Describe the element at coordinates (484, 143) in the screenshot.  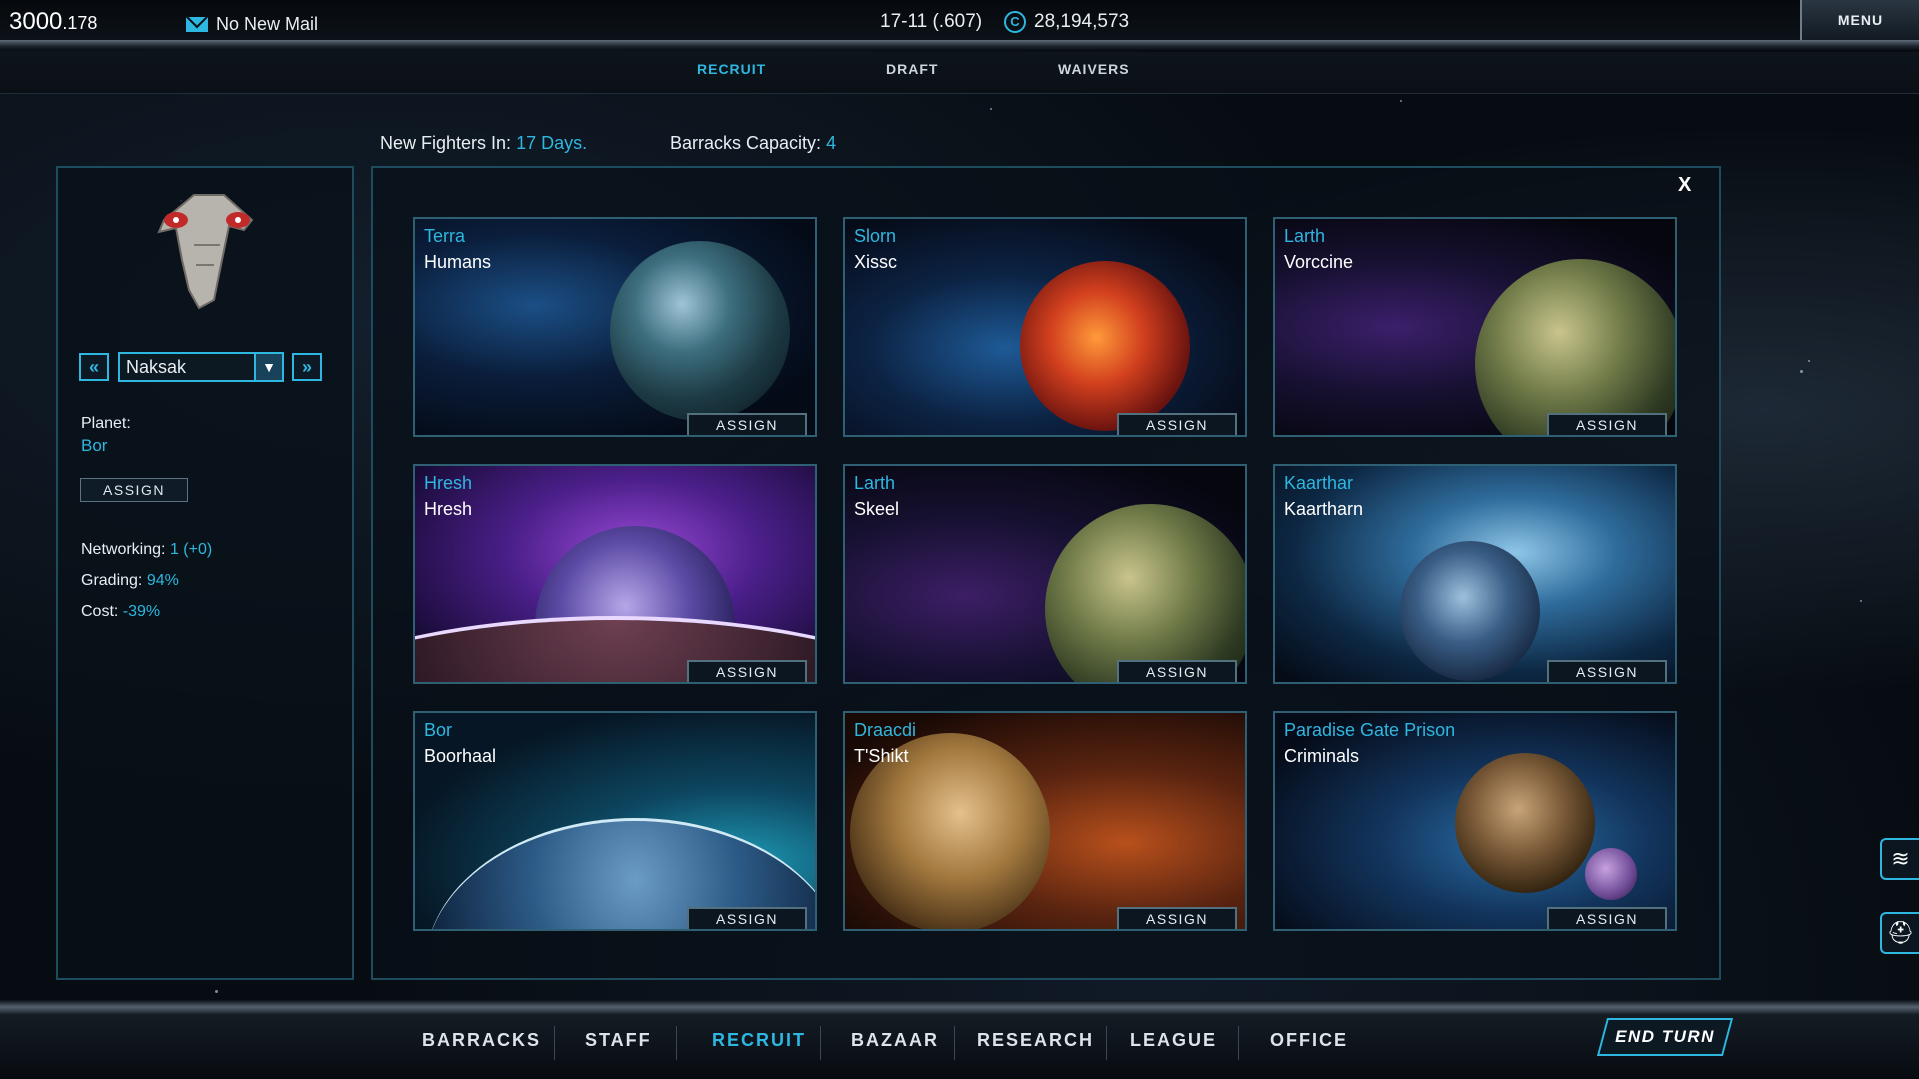
I see `new-fighters-info: New Fighters In: 17 Days.` at that location.